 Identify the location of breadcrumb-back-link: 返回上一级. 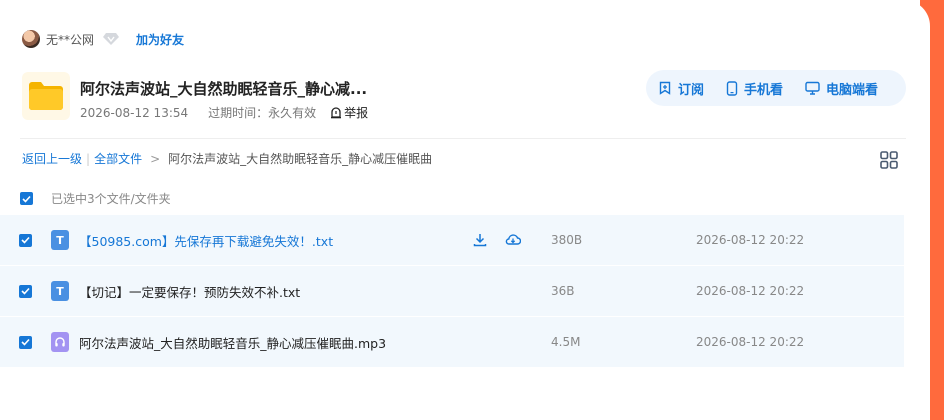
(52, 158).